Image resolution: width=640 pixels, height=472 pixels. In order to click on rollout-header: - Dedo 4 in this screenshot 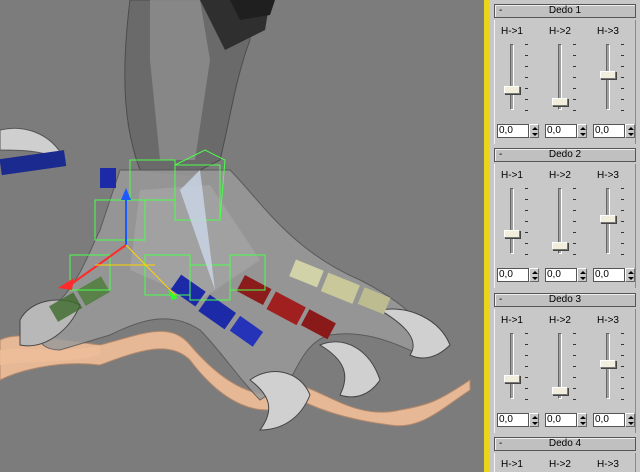, I will do `click(565, 444)`.